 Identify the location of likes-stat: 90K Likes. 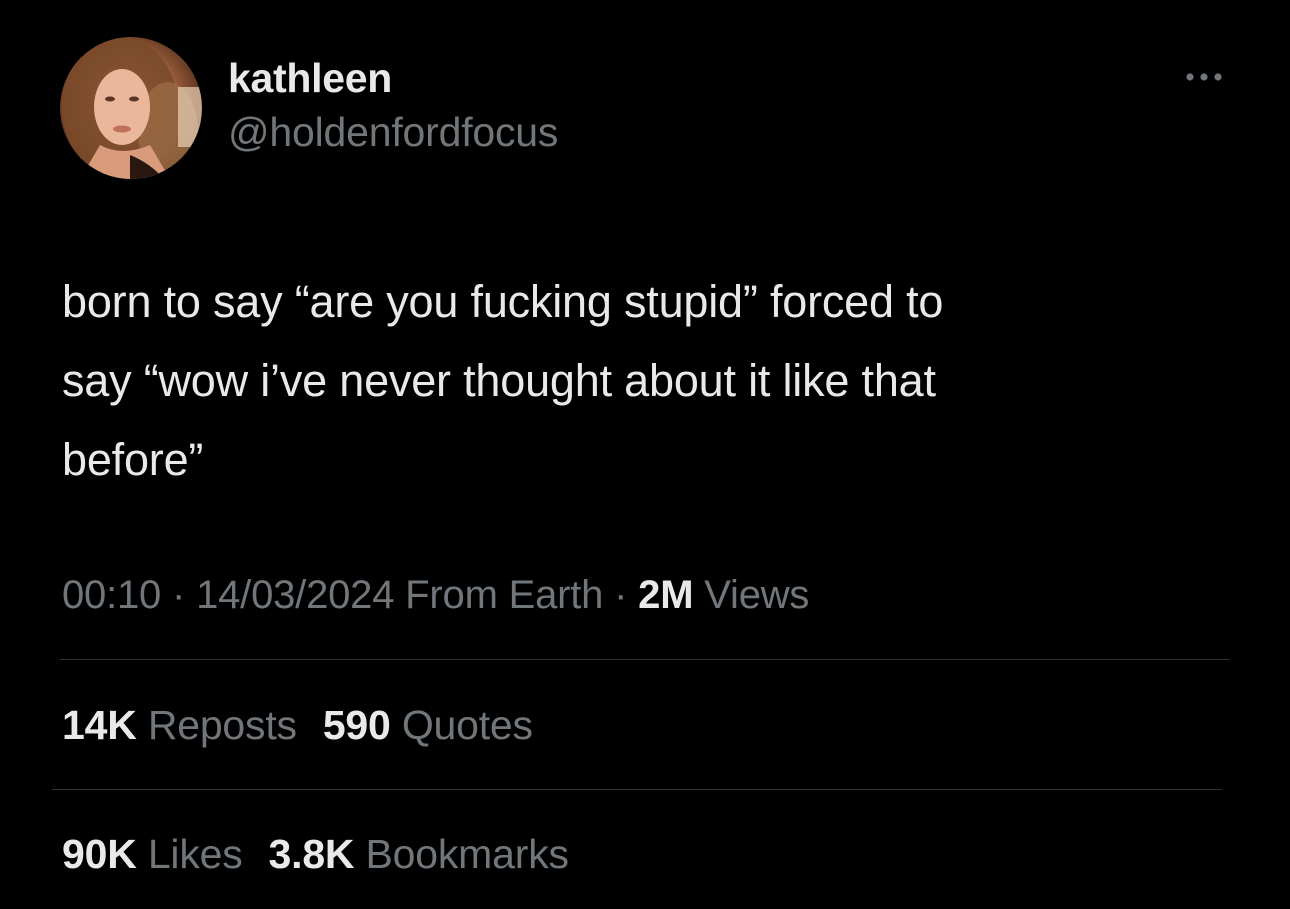
(152, 854).